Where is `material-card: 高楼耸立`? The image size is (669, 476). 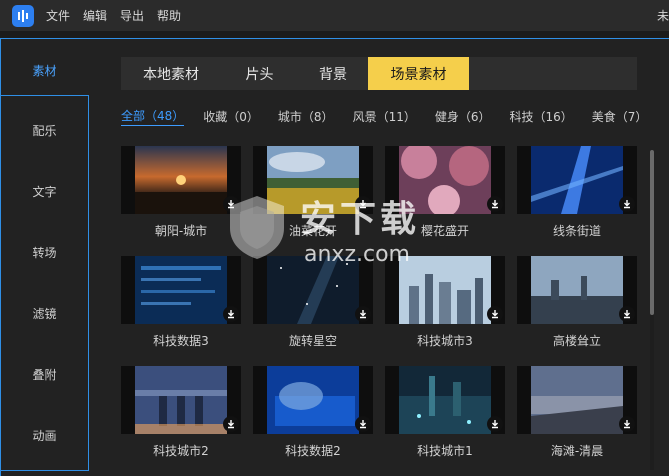
material-card: 高楼耸立 is located at coordinates (577, 308).